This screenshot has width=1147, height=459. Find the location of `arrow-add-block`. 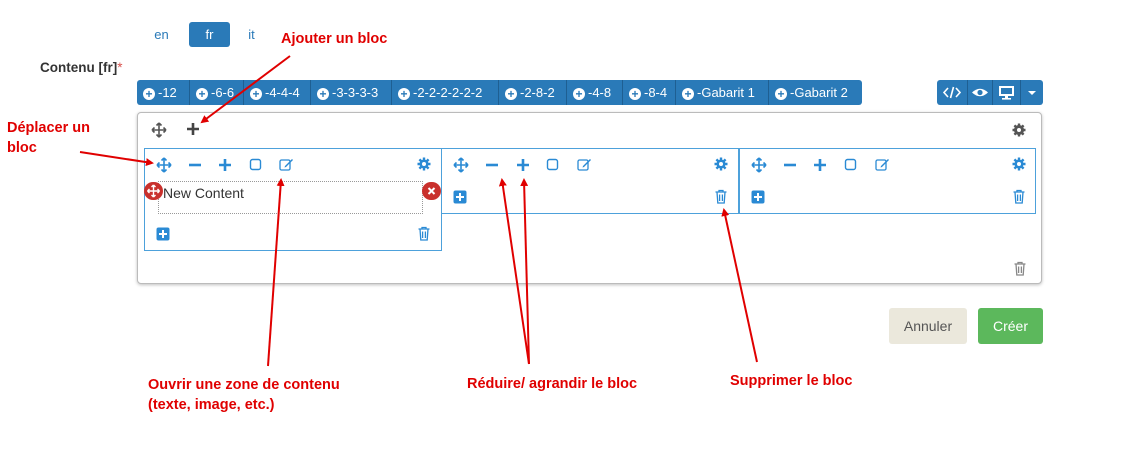

arrow-add-block is located at coordinates (245, 89).